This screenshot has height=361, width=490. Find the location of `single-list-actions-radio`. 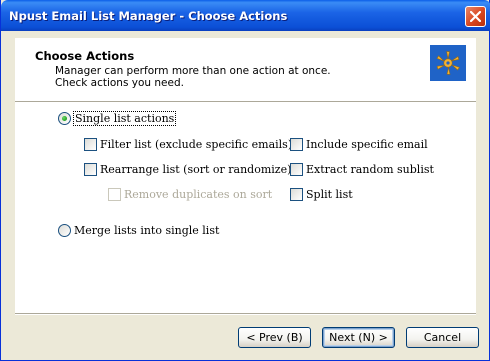

single-list-actions-radio is located at coordinates (64, 118).